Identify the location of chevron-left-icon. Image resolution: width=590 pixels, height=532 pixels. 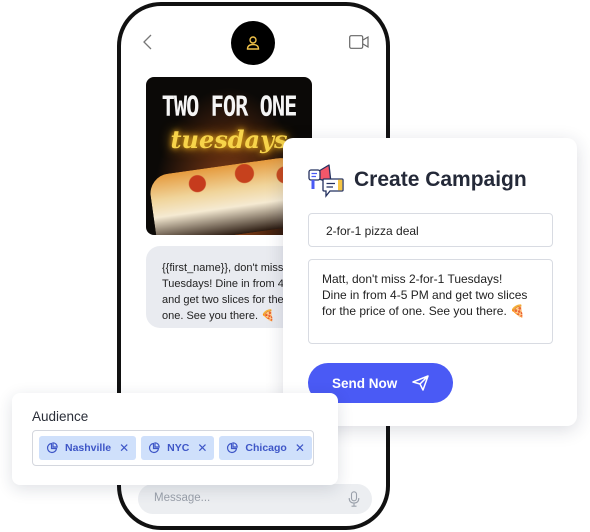
(148, 42).